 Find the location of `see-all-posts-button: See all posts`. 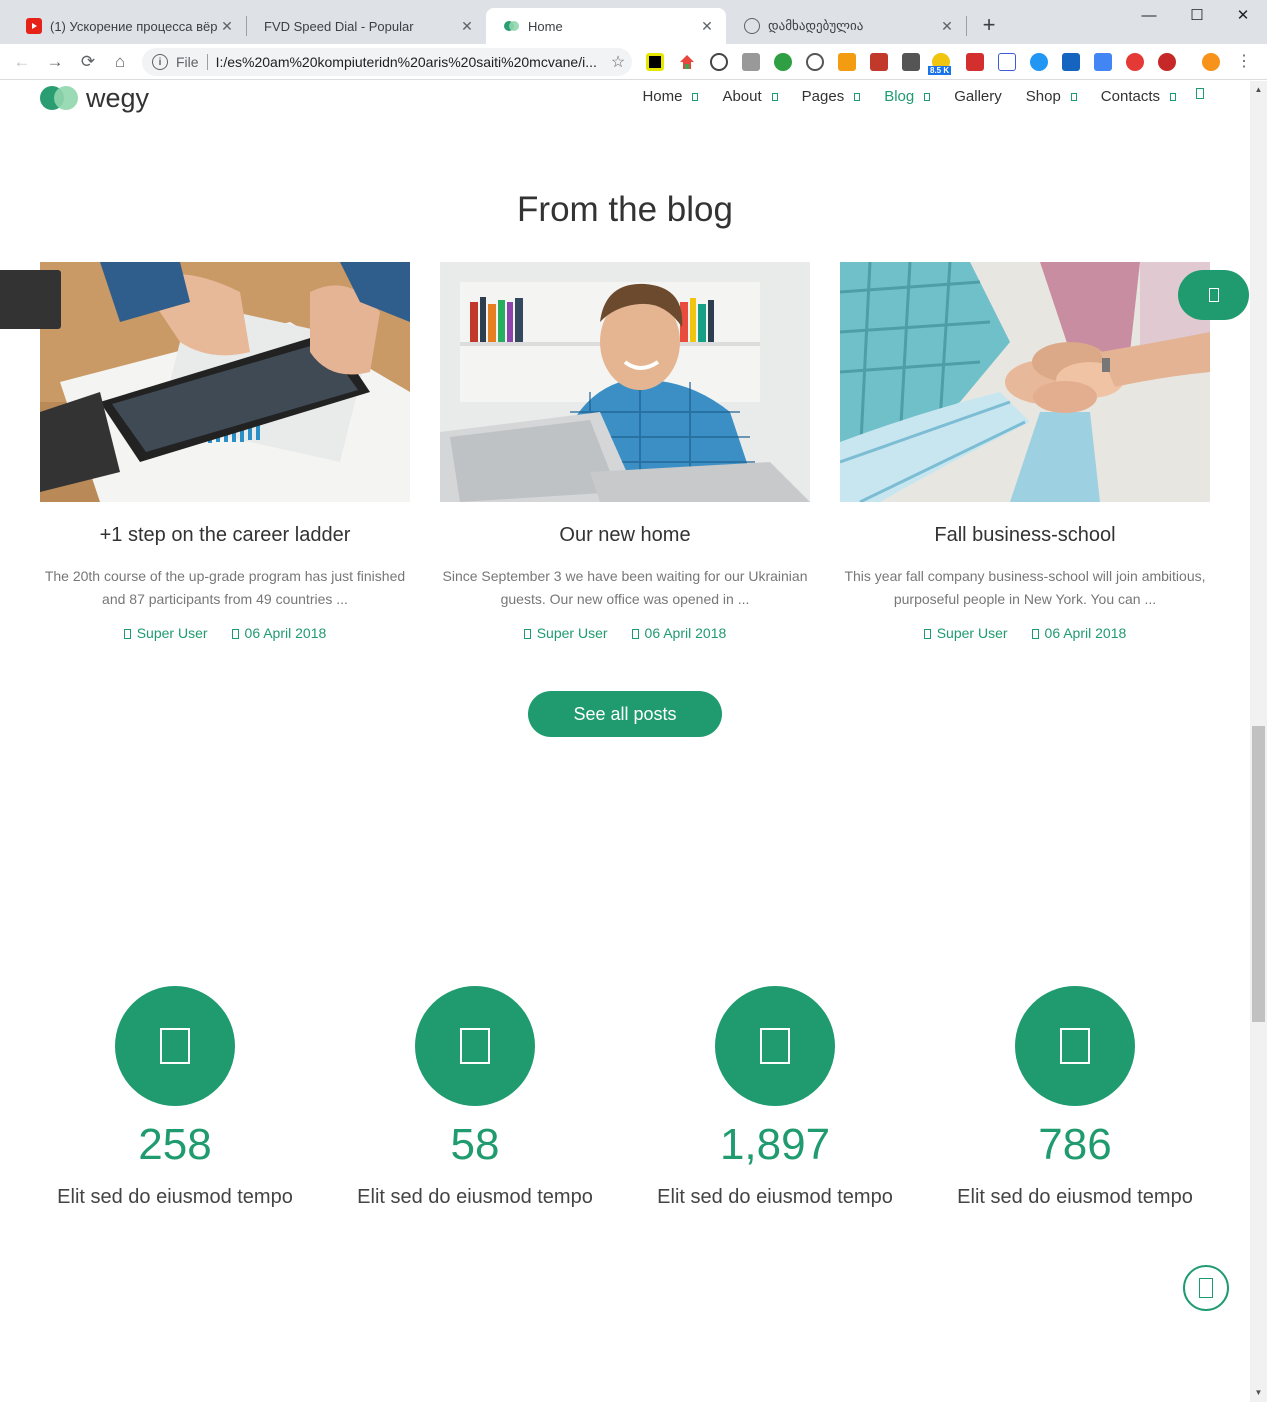

see-all-posts-button: See all posts is located at coordinates (625, 714).